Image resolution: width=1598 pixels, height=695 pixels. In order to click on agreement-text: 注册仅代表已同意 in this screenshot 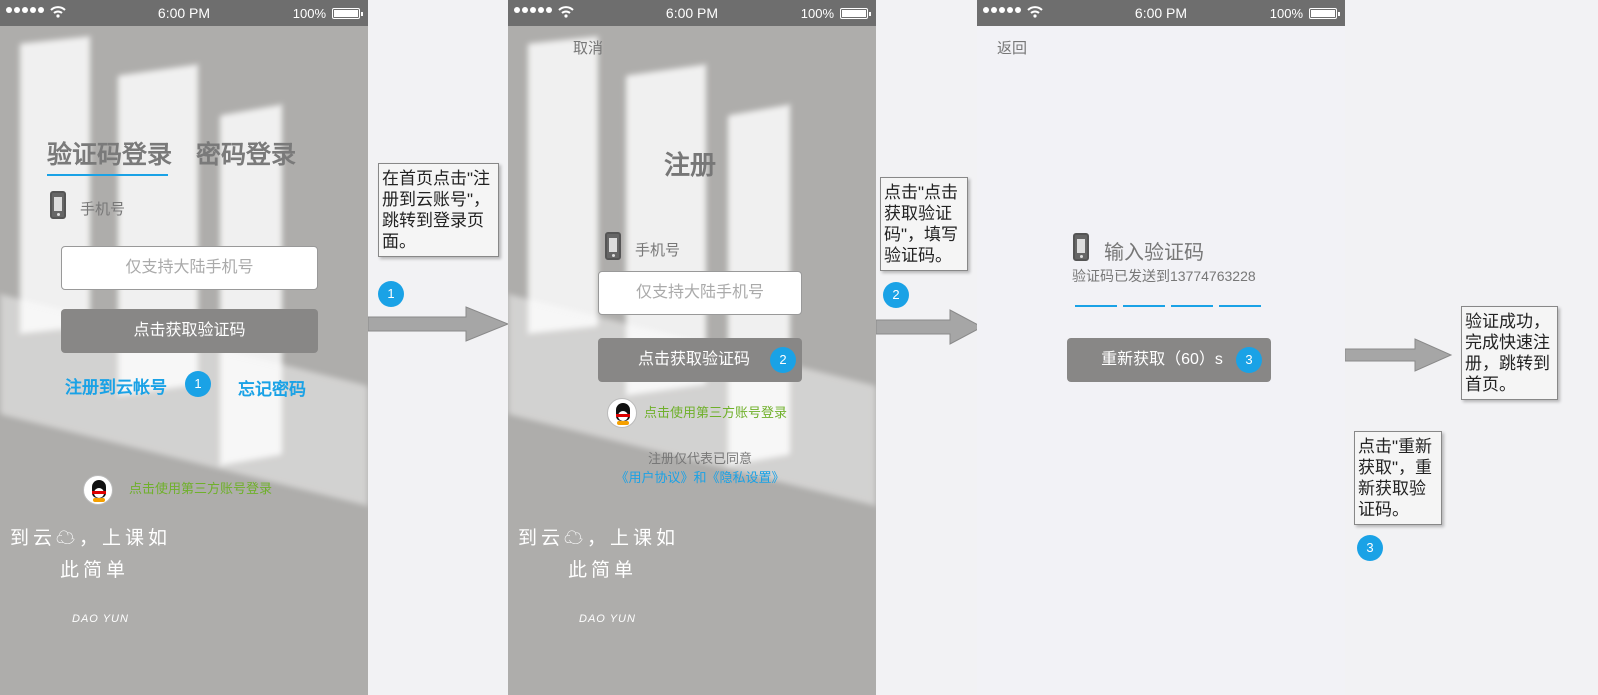, I will do `click(699, 458)`.